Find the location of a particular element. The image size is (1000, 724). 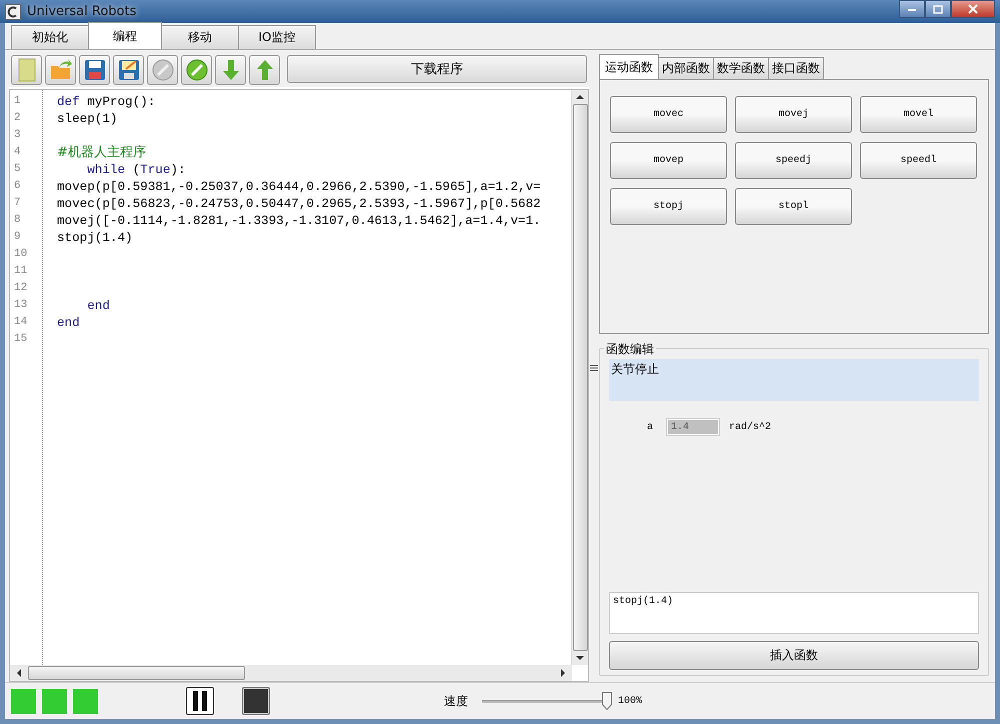

function-tab: 内部函数 is located at coordinates (686, 68).